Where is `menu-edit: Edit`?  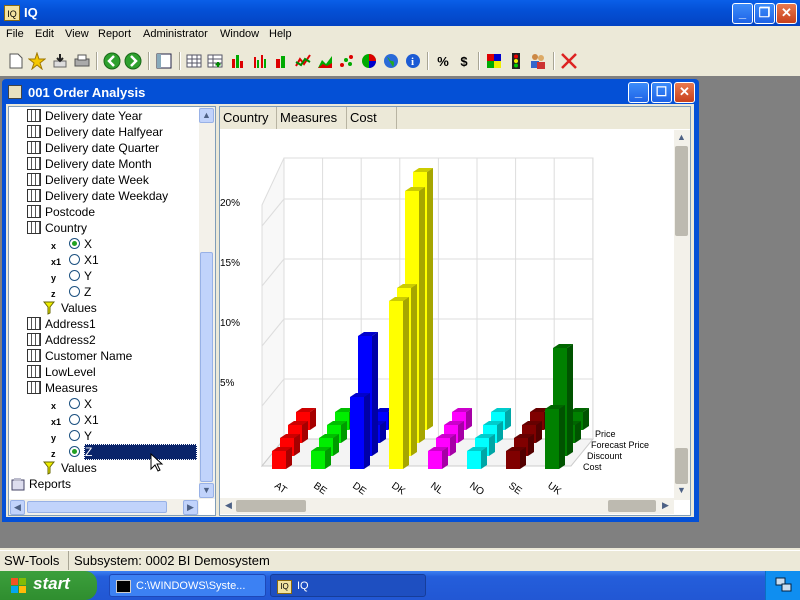
menu-edit: Edit is located at coordinates (44, 34).